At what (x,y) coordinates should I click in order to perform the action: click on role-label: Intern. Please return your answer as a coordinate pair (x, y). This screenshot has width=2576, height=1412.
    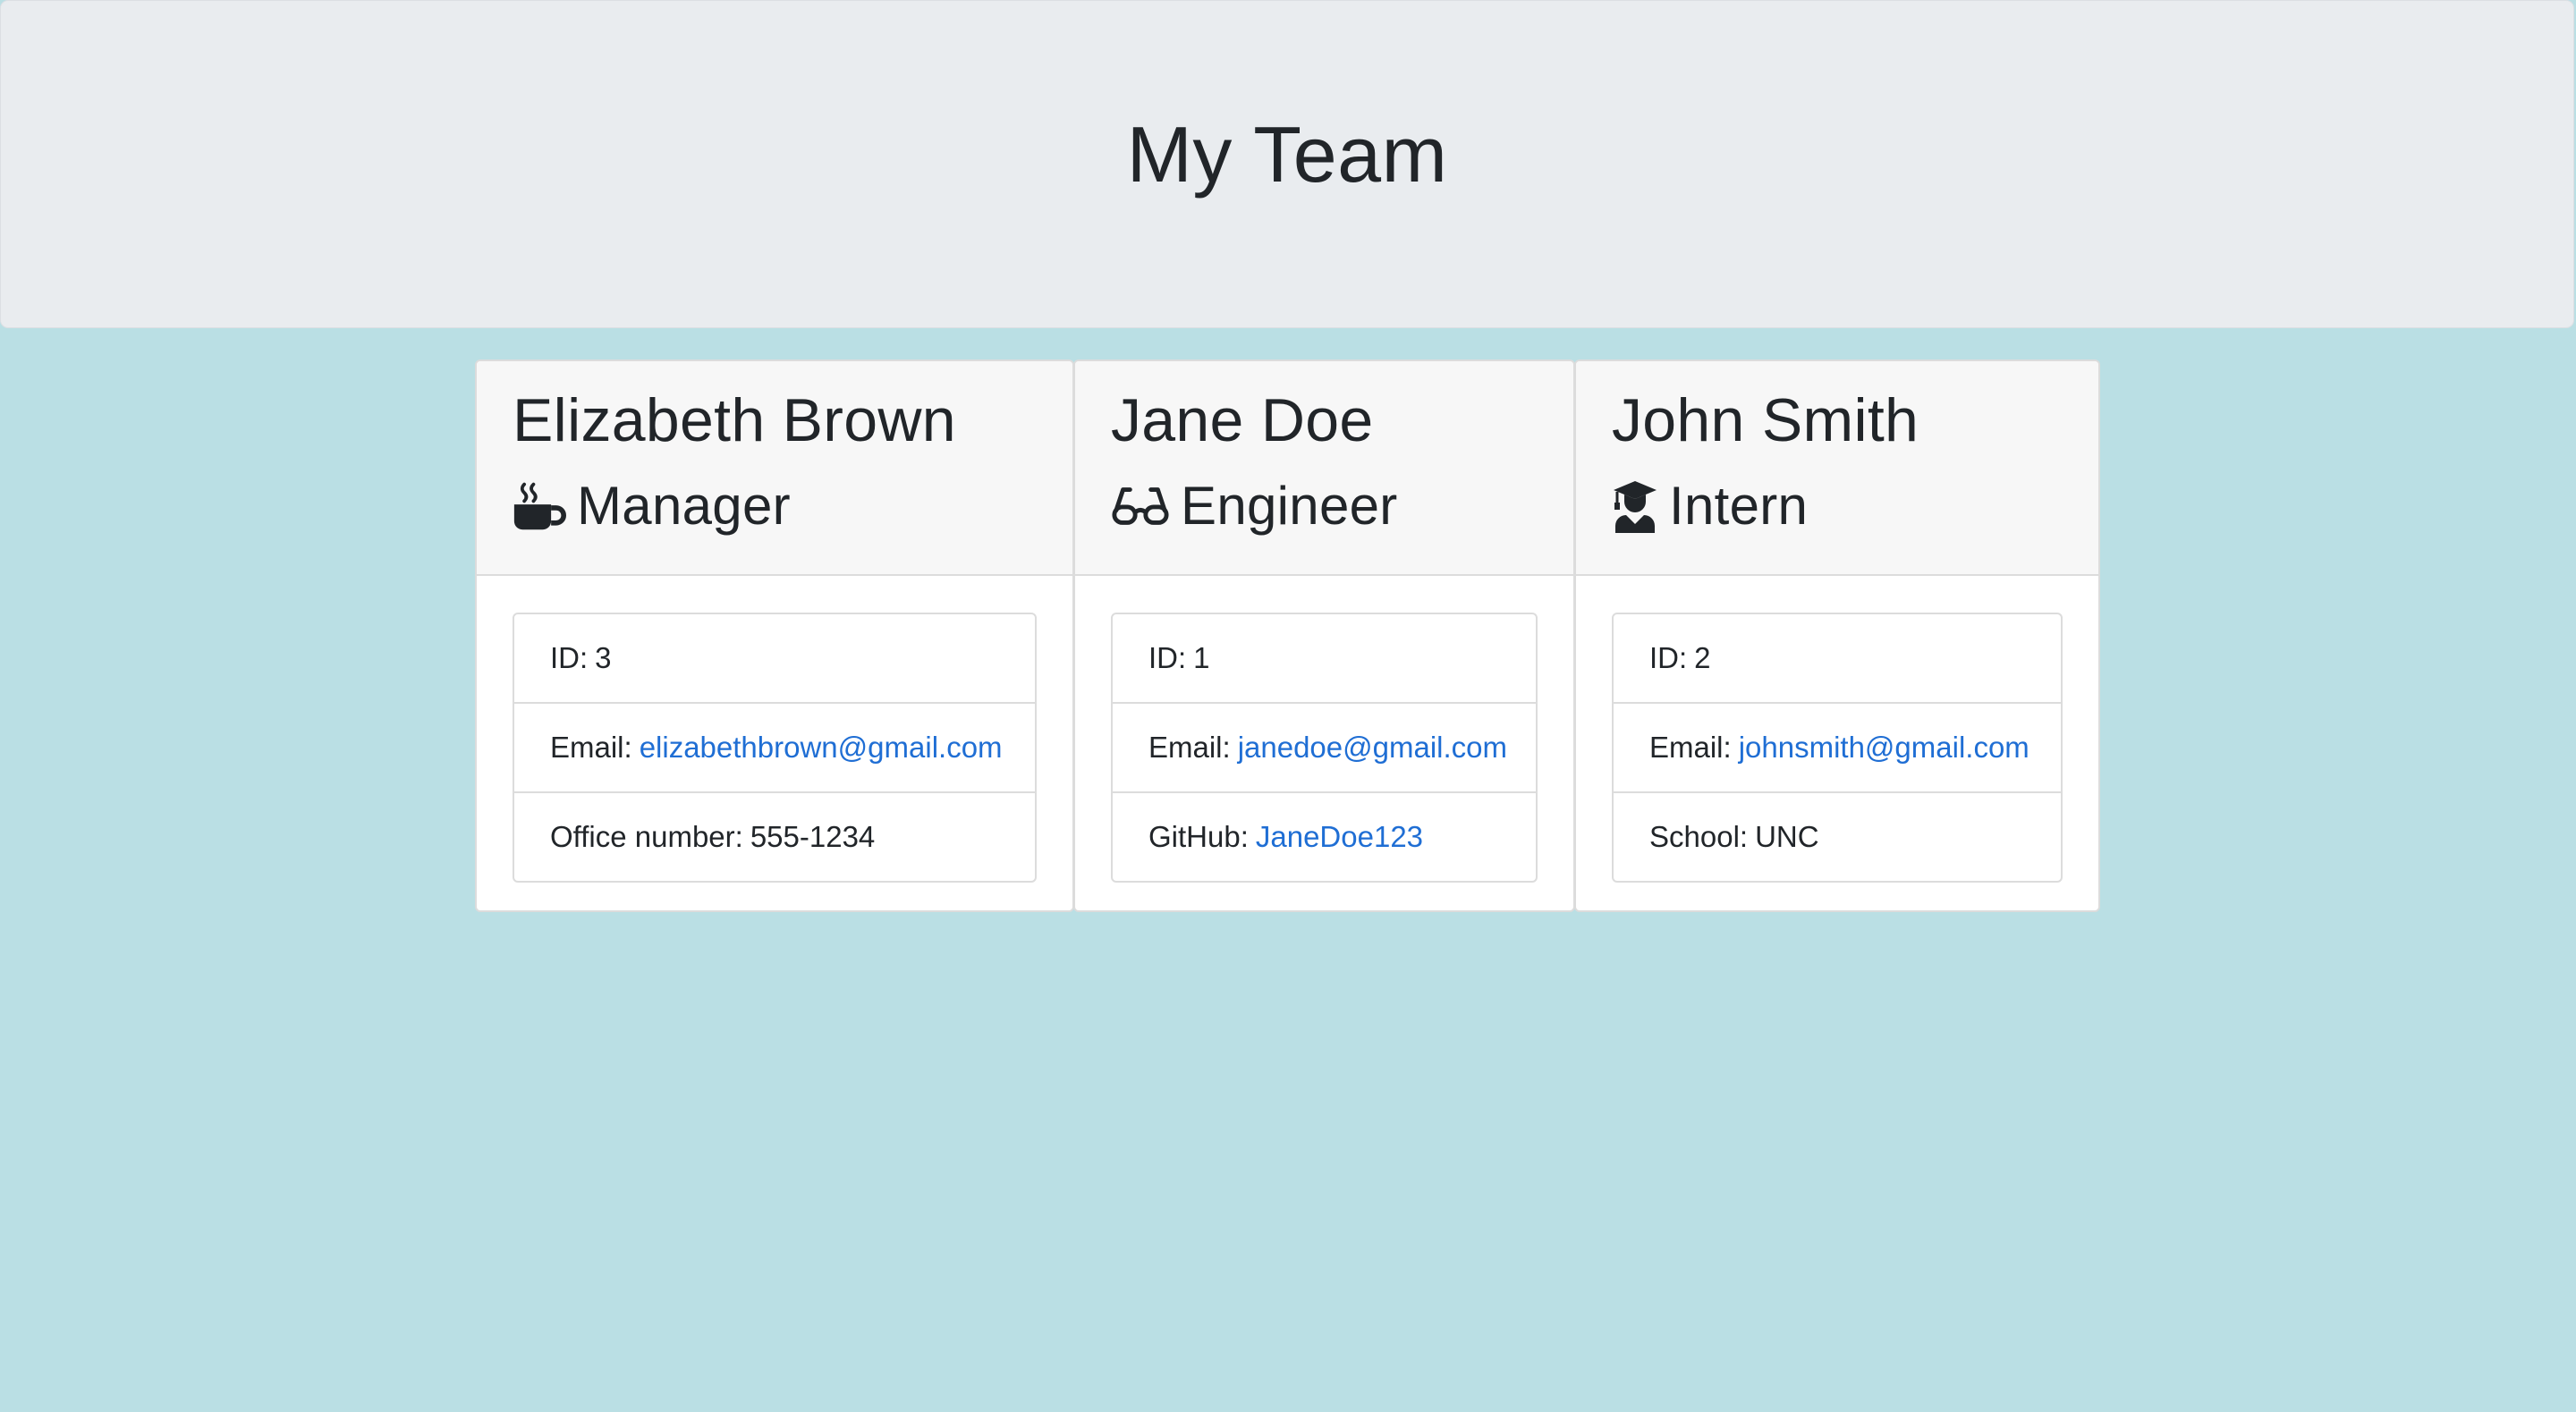
    Looking at the image, I should click on (1739, 506).